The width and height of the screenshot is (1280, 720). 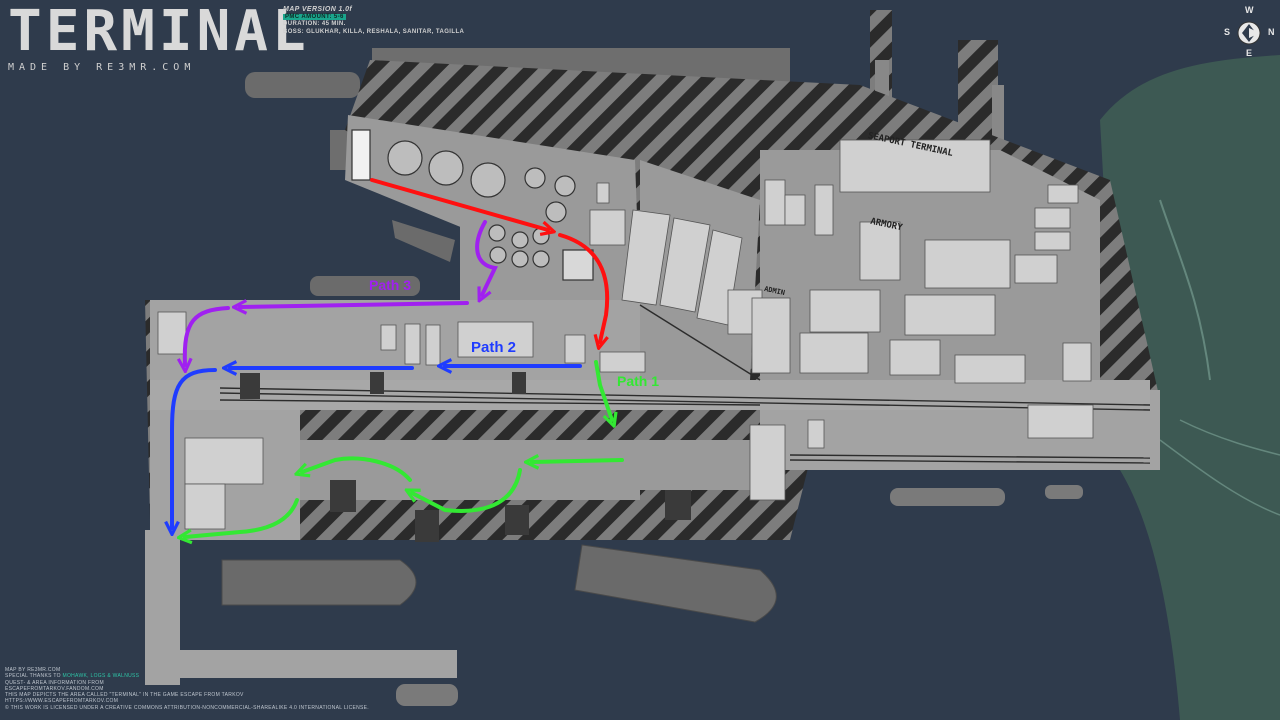 I want to click on pmc-amount: PMC AMOUNT: 5-6, so click(x=314, y=16).